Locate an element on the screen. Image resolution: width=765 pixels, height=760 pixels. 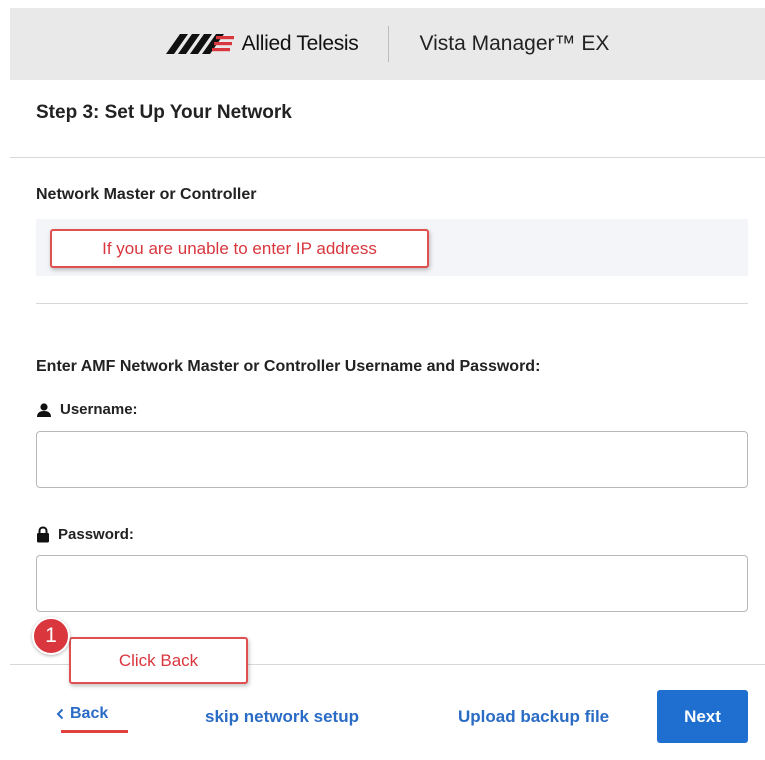
product-name: Vista Manager™ EX is located at coordinates (514, 43).